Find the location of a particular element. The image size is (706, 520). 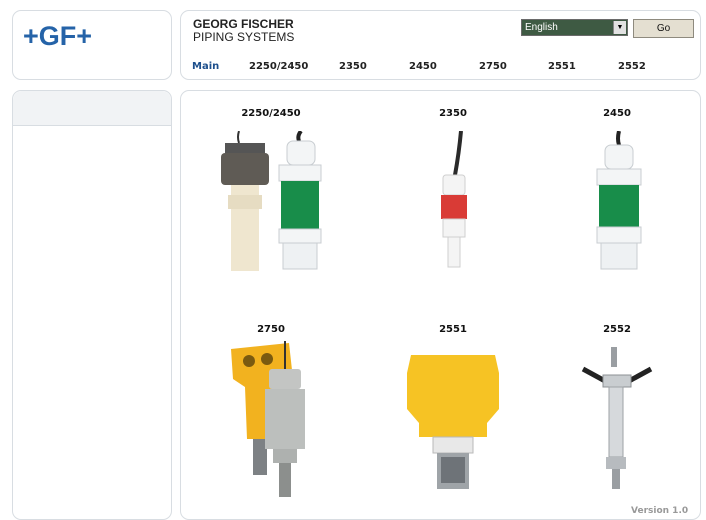

version-text: Version 1.0 is located at coordinates (660, 511).